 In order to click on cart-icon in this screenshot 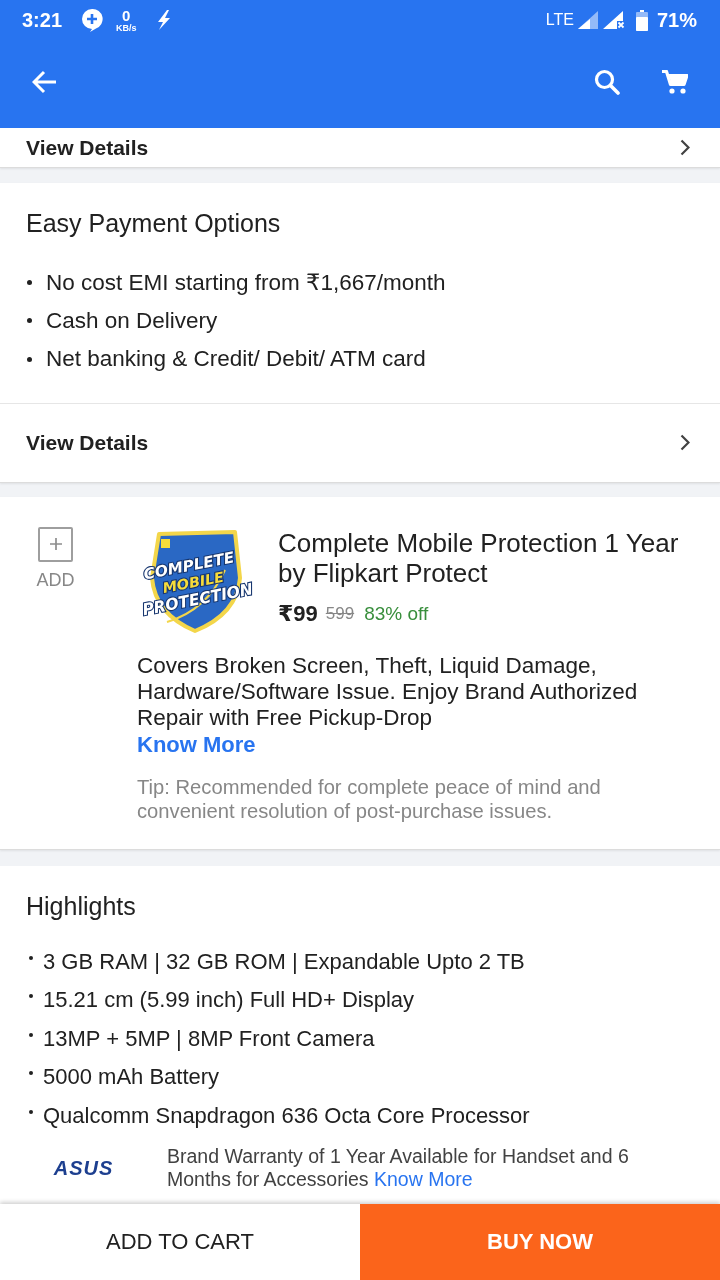, I will do `click(675, 82)`.